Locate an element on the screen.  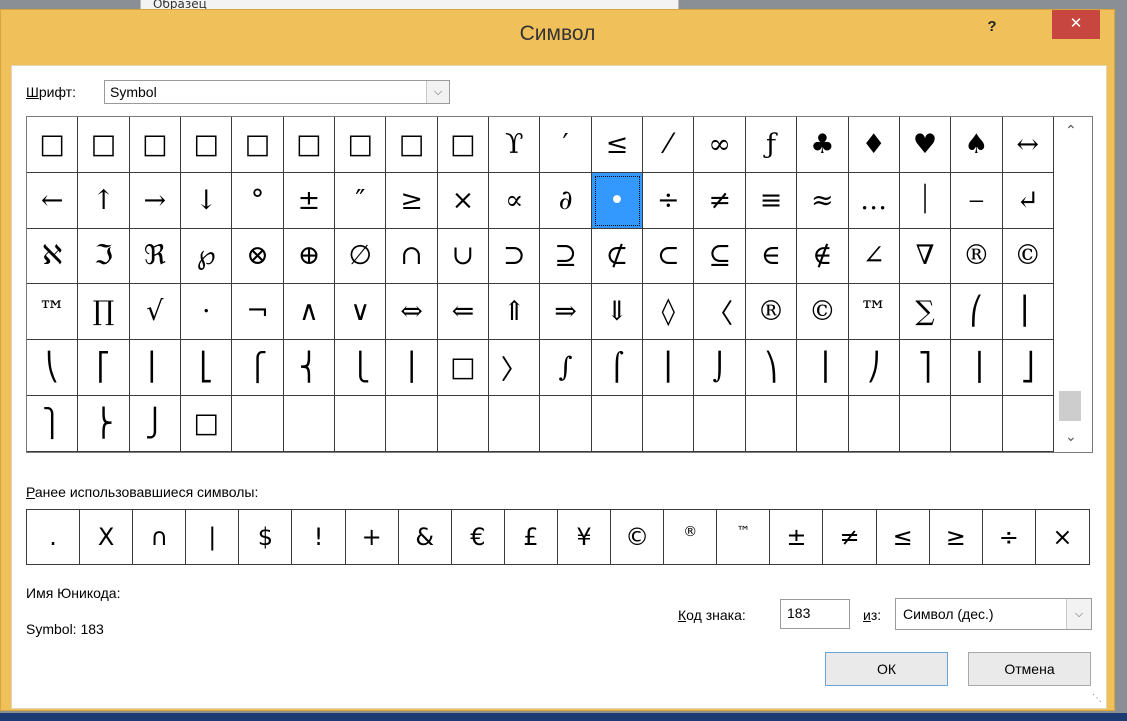
symbol-cell: ∪ is located at coordinates (463, 256).